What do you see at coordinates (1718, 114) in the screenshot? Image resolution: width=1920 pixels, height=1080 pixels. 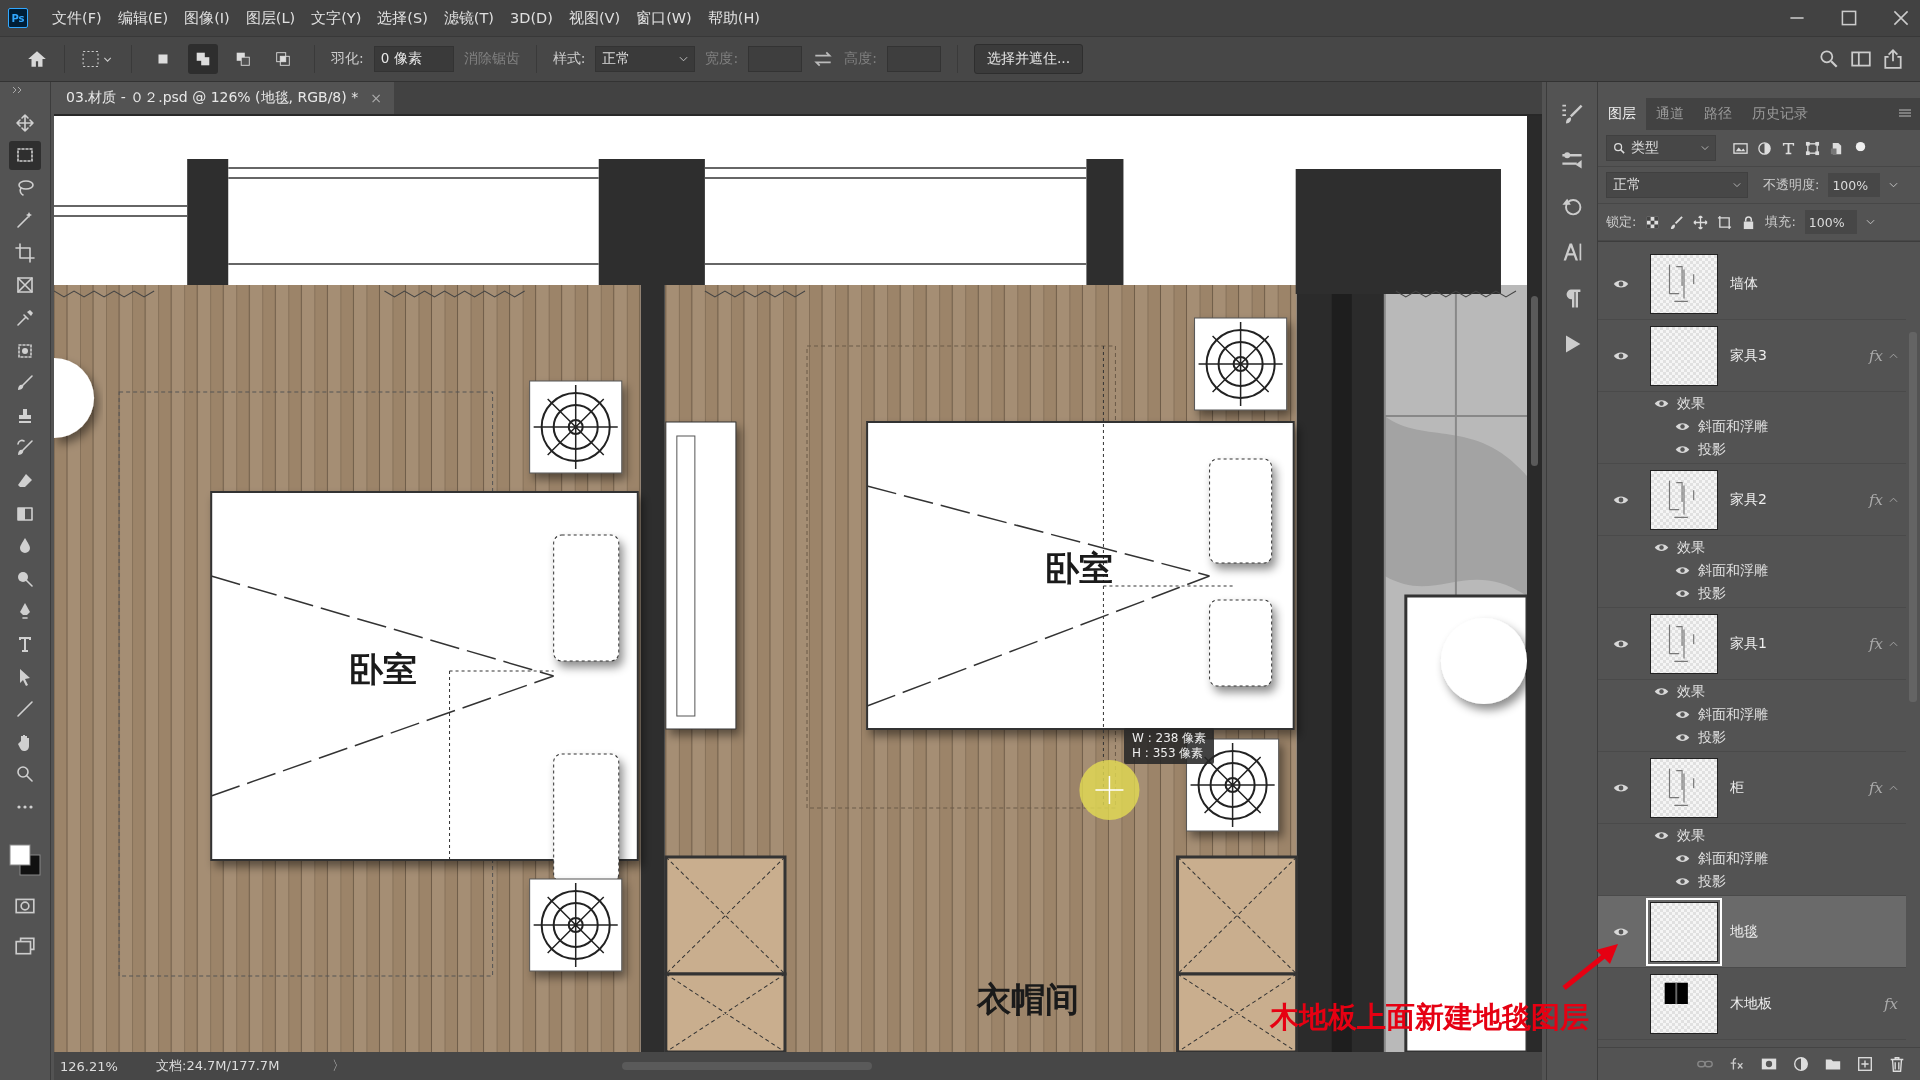 I see `panel-tab: 路径` at bounding box center [1718, 114].